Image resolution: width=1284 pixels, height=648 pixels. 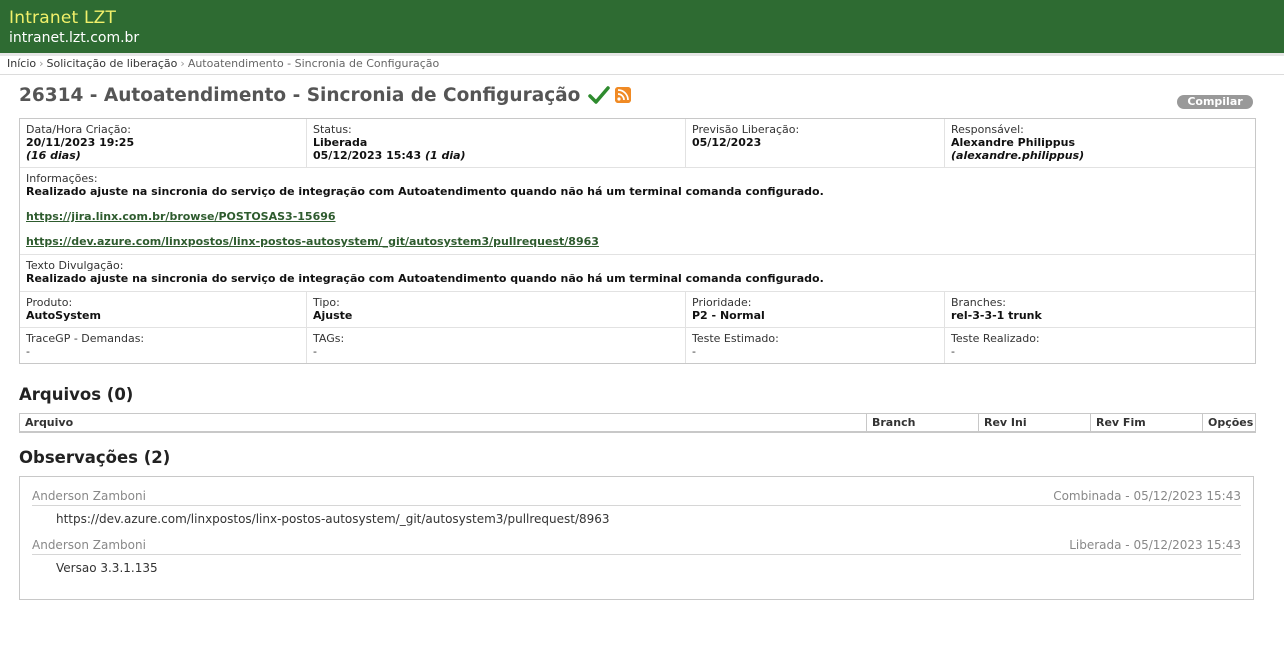 What do you see at coordinates (722, 302) in the screenshot?
I see `prioridade-label: Prioridade:` at bounding box center [722, 302].